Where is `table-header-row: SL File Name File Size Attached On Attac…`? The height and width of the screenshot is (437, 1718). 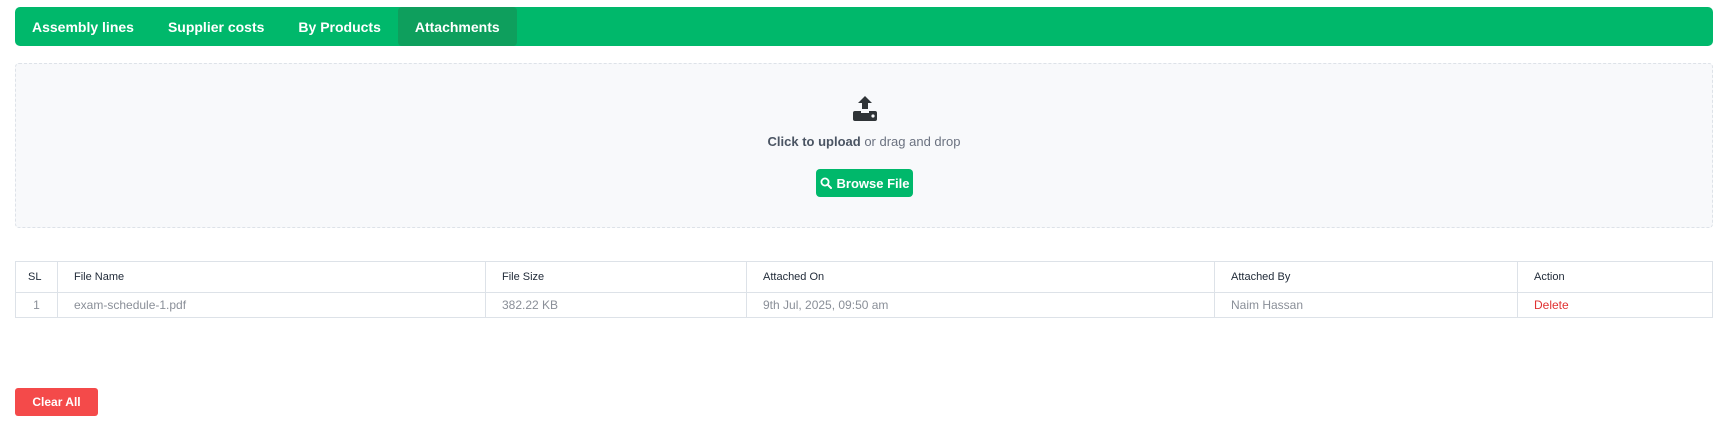
table-header-row: SL File Name File Size Attached On Attac… is located at coordinates (864, 277).